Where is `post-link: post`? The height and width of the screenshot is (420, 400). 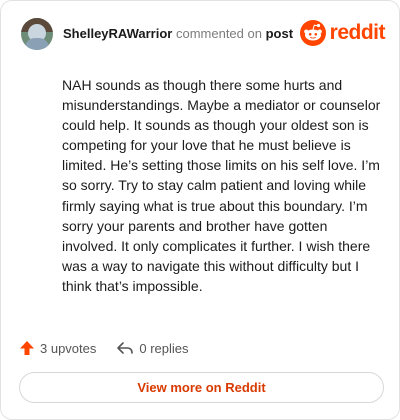
post-link: post is located at coordinates (279, 33).